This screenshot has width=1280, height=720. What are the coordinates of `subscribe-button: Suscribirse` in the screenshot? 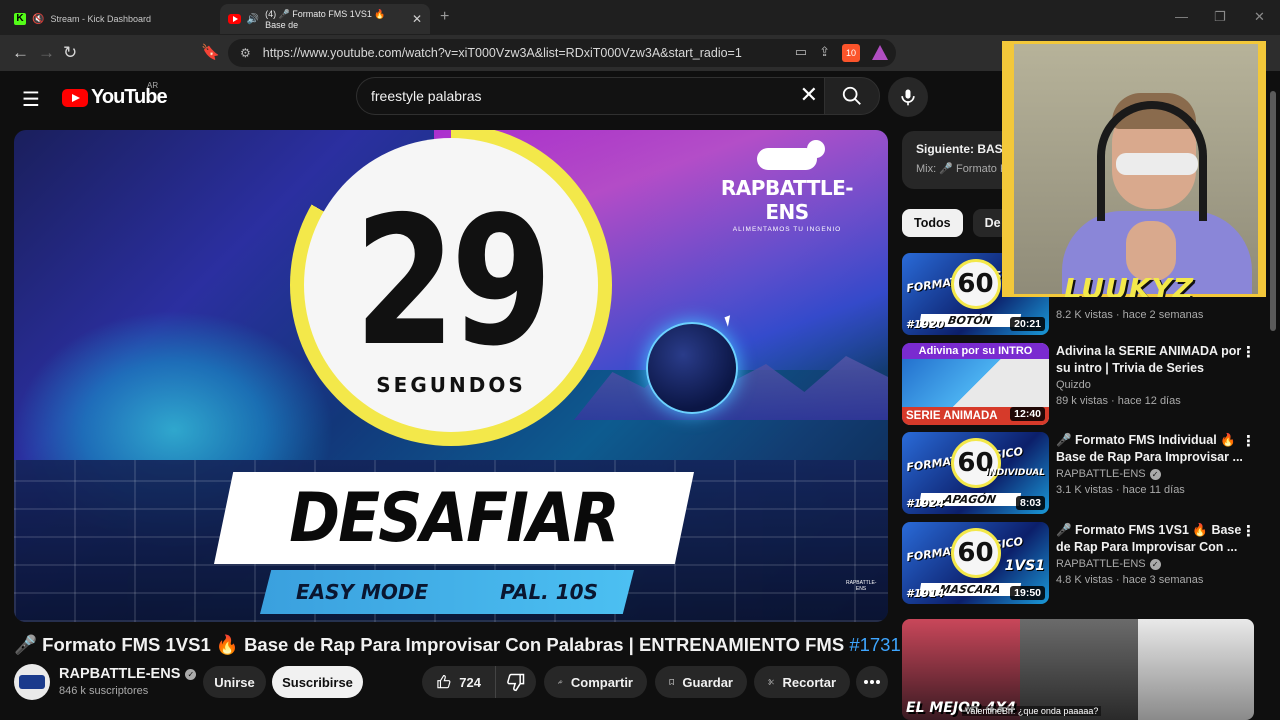 It's located at (317, 682).